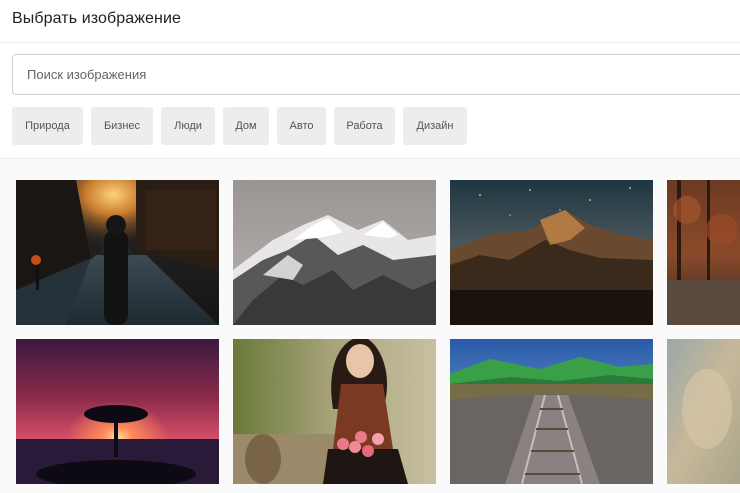  Describe the element at coordinates (188, 126) in the screenshot. I see `category-chip-people: Люди` at that location.